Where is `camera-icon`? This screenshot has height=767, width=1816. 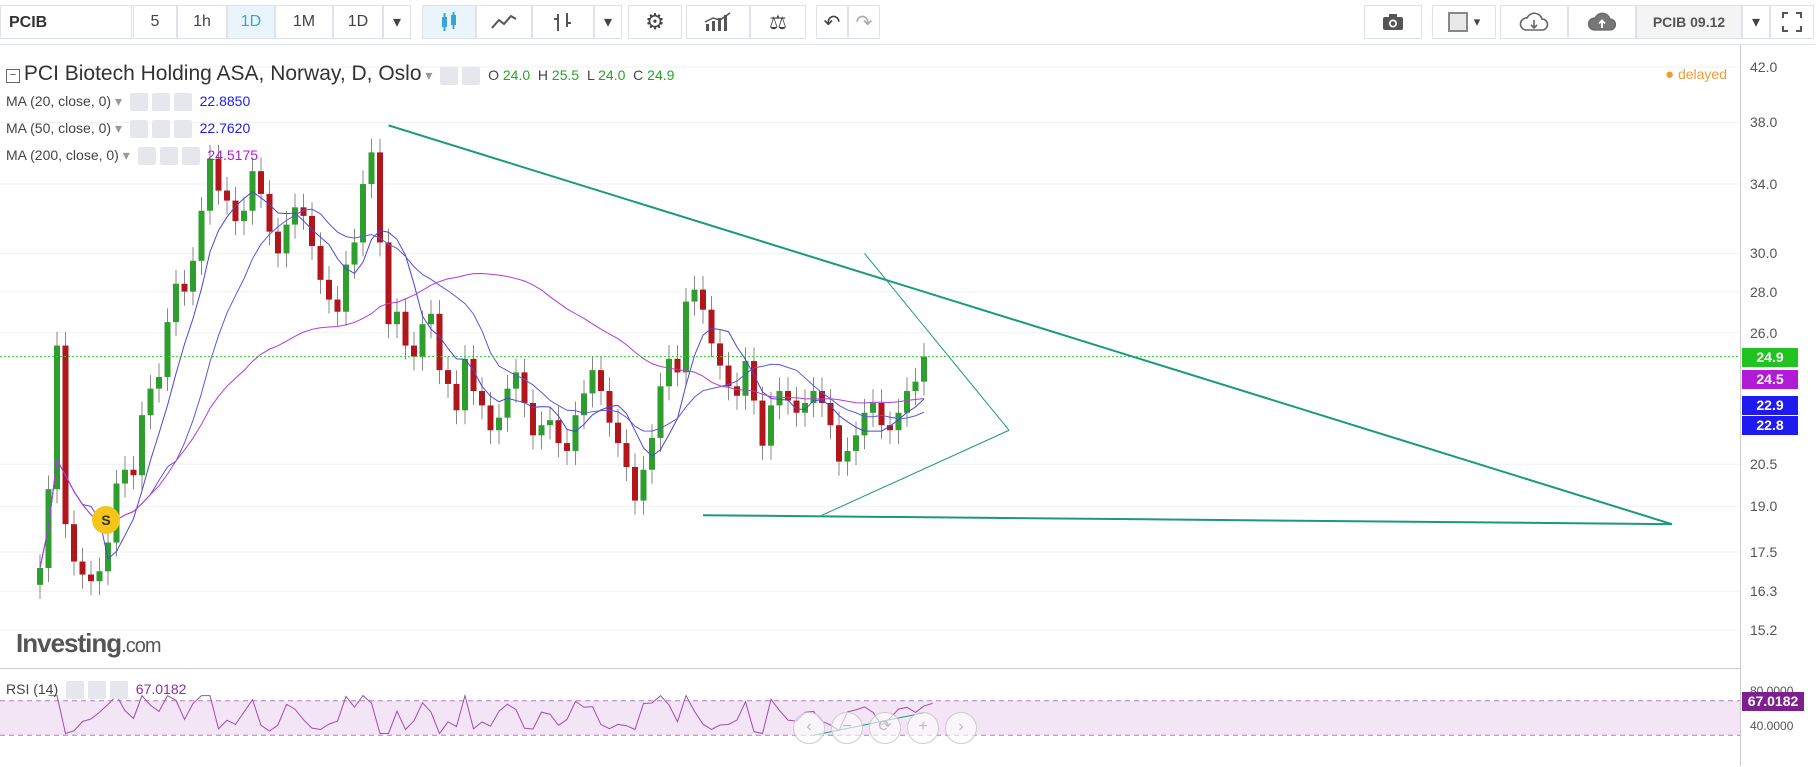 camera-icon is located at coordinates (1393, 22).